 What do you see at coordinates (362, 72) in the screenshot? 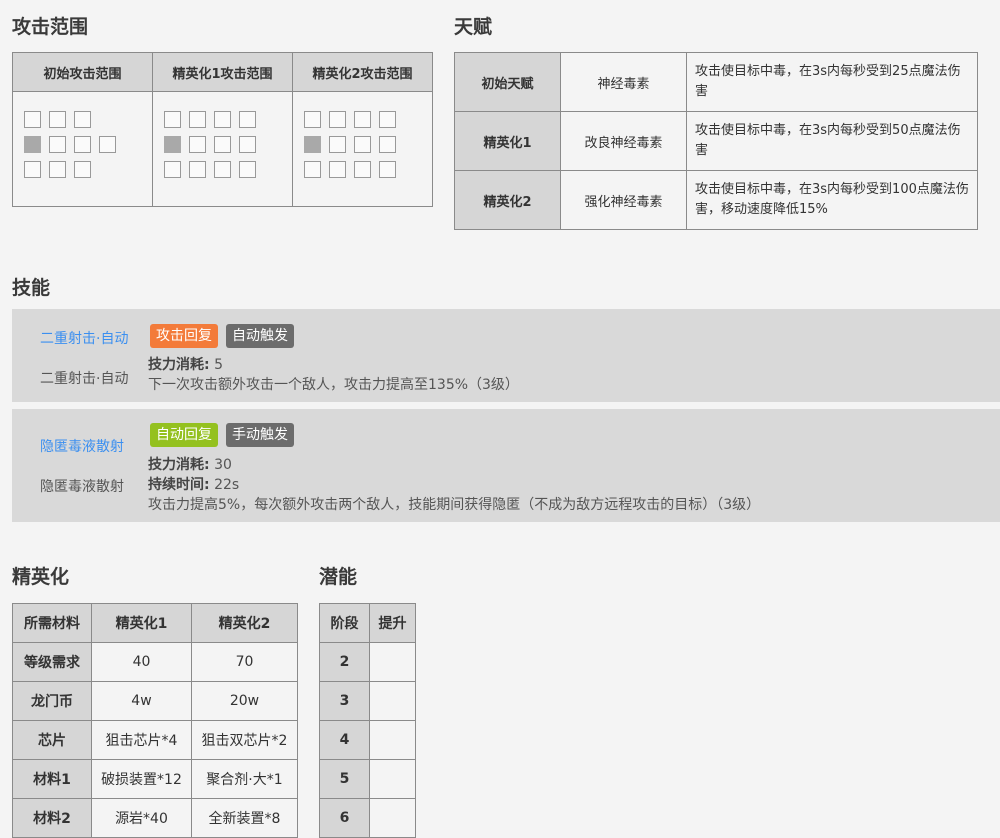
I see `range-header-elite2: 精英化2攻击范围` at bounding box center [362, 72].